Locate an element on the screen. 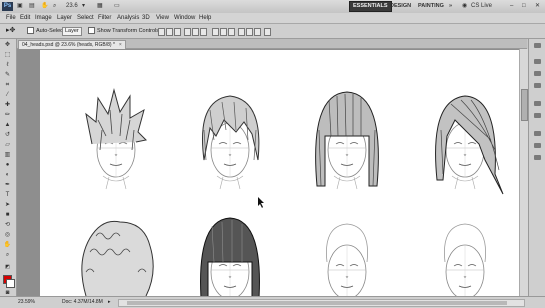  eraser-icon: ▱ is located at coordinates (7, 145).